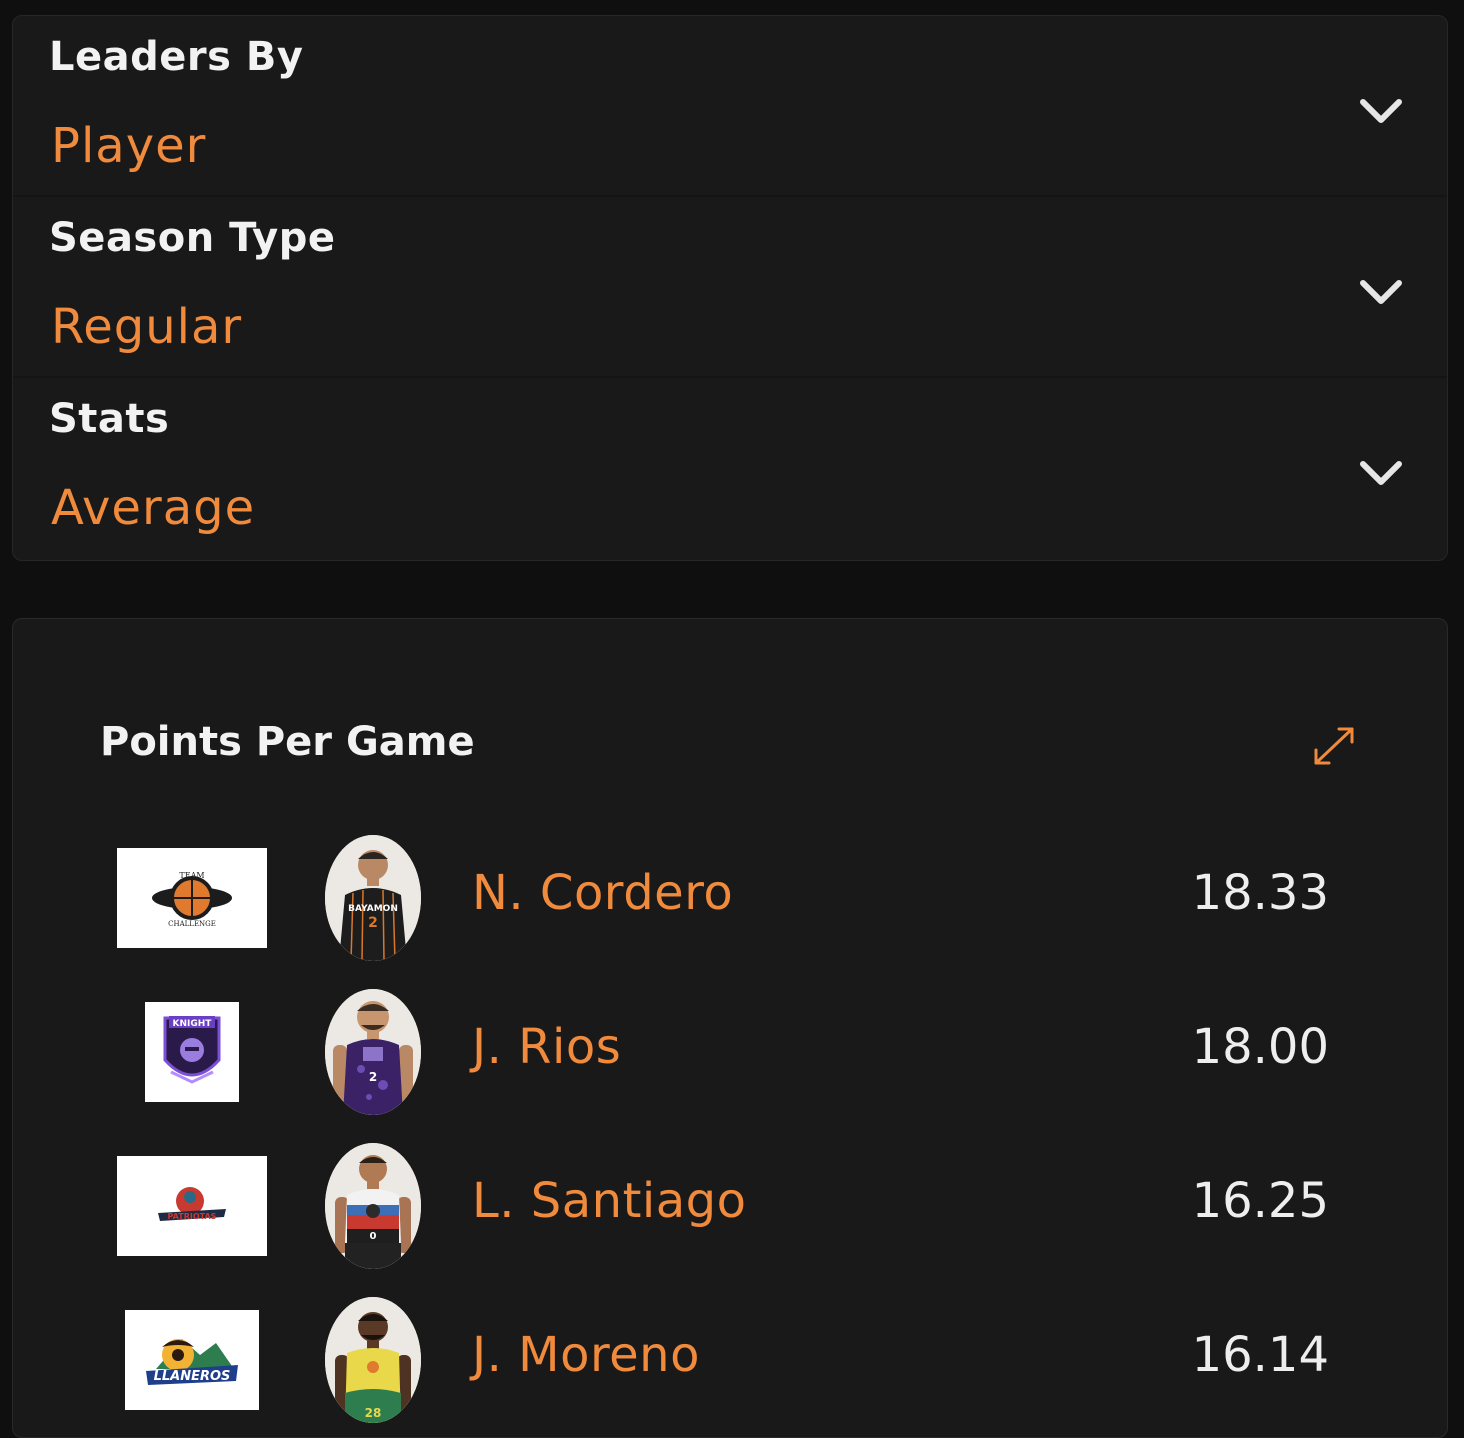 The image size is (1464, 1438). Describe the element at coordinates (192, 238) in the screenshot. I see `filter-label: Season Type` at that location.